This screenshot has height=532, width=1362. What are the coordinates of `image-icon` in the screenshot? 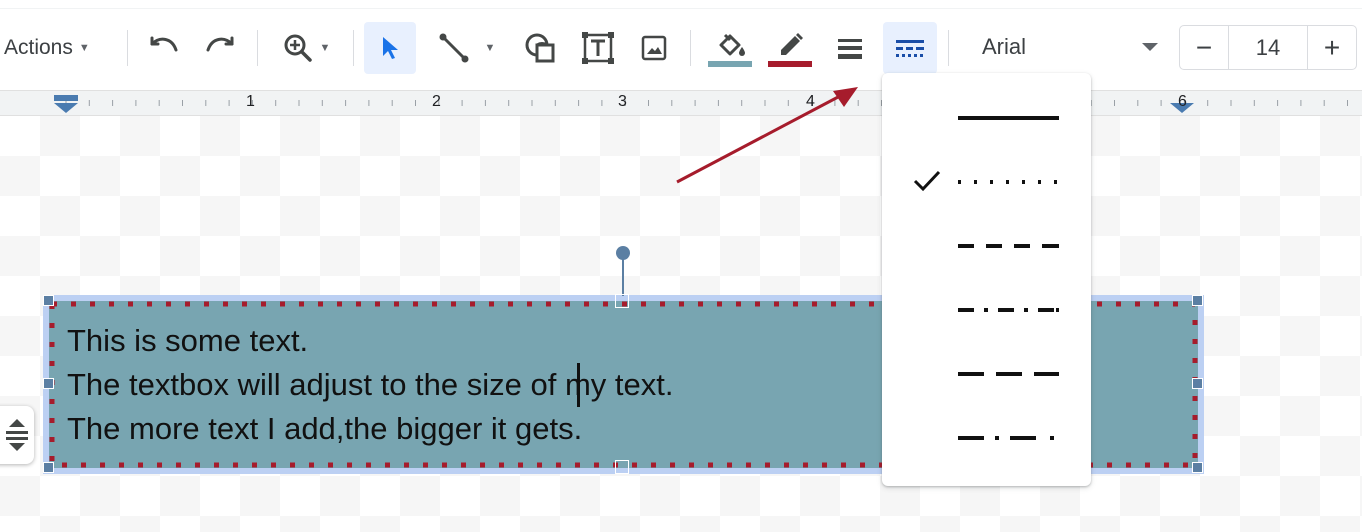 It's located at (654, 48).